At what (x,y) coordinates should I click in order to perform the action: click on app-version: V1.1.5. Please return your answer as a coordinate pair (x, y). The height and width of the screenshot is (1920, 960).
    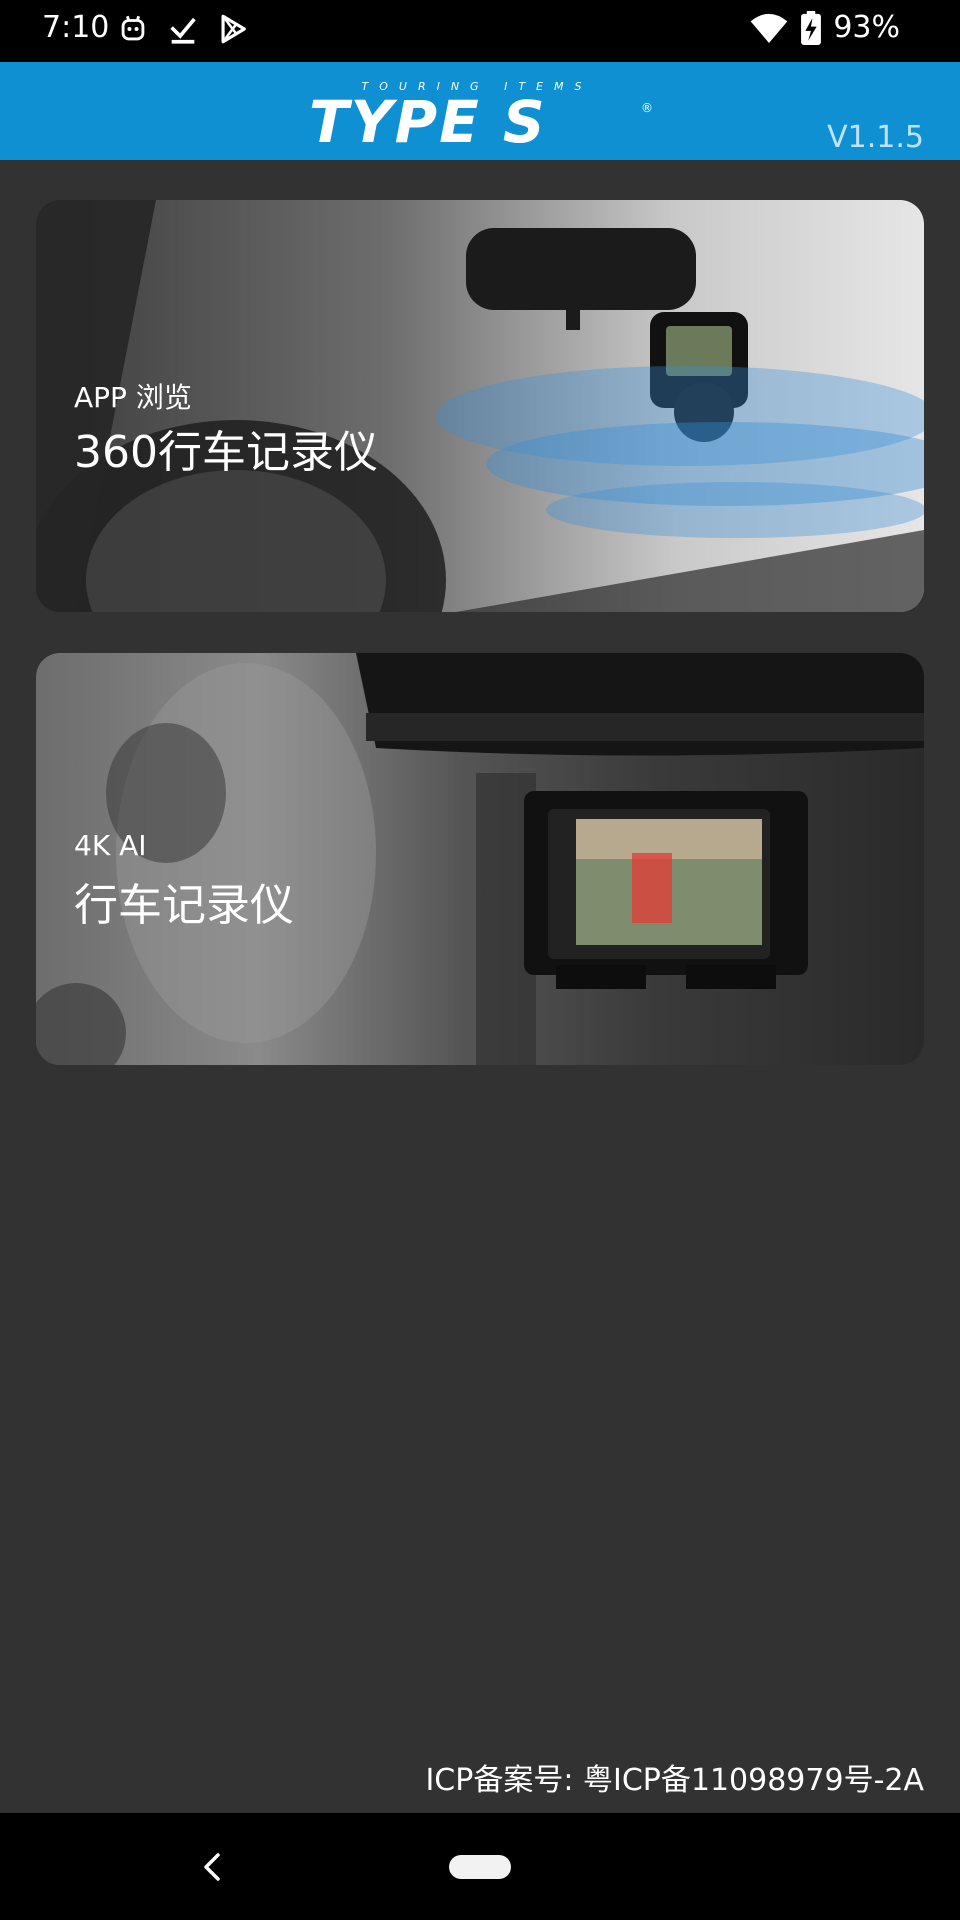
    Looking at the image, I should click on (875, 137).